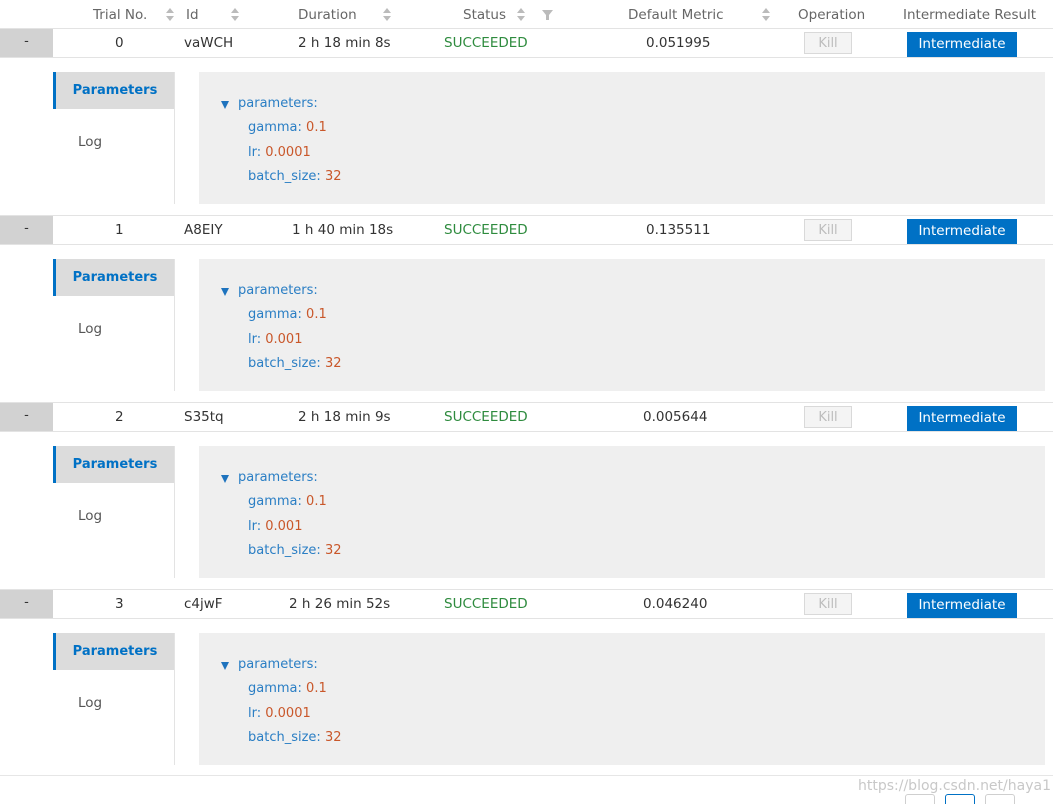 Image resolution: width=1053 pixels, height=804 pixels. Describe the element at coordinates (676, 14) in the screenshot. I see `header-default-metric: Default Metric` at that location.